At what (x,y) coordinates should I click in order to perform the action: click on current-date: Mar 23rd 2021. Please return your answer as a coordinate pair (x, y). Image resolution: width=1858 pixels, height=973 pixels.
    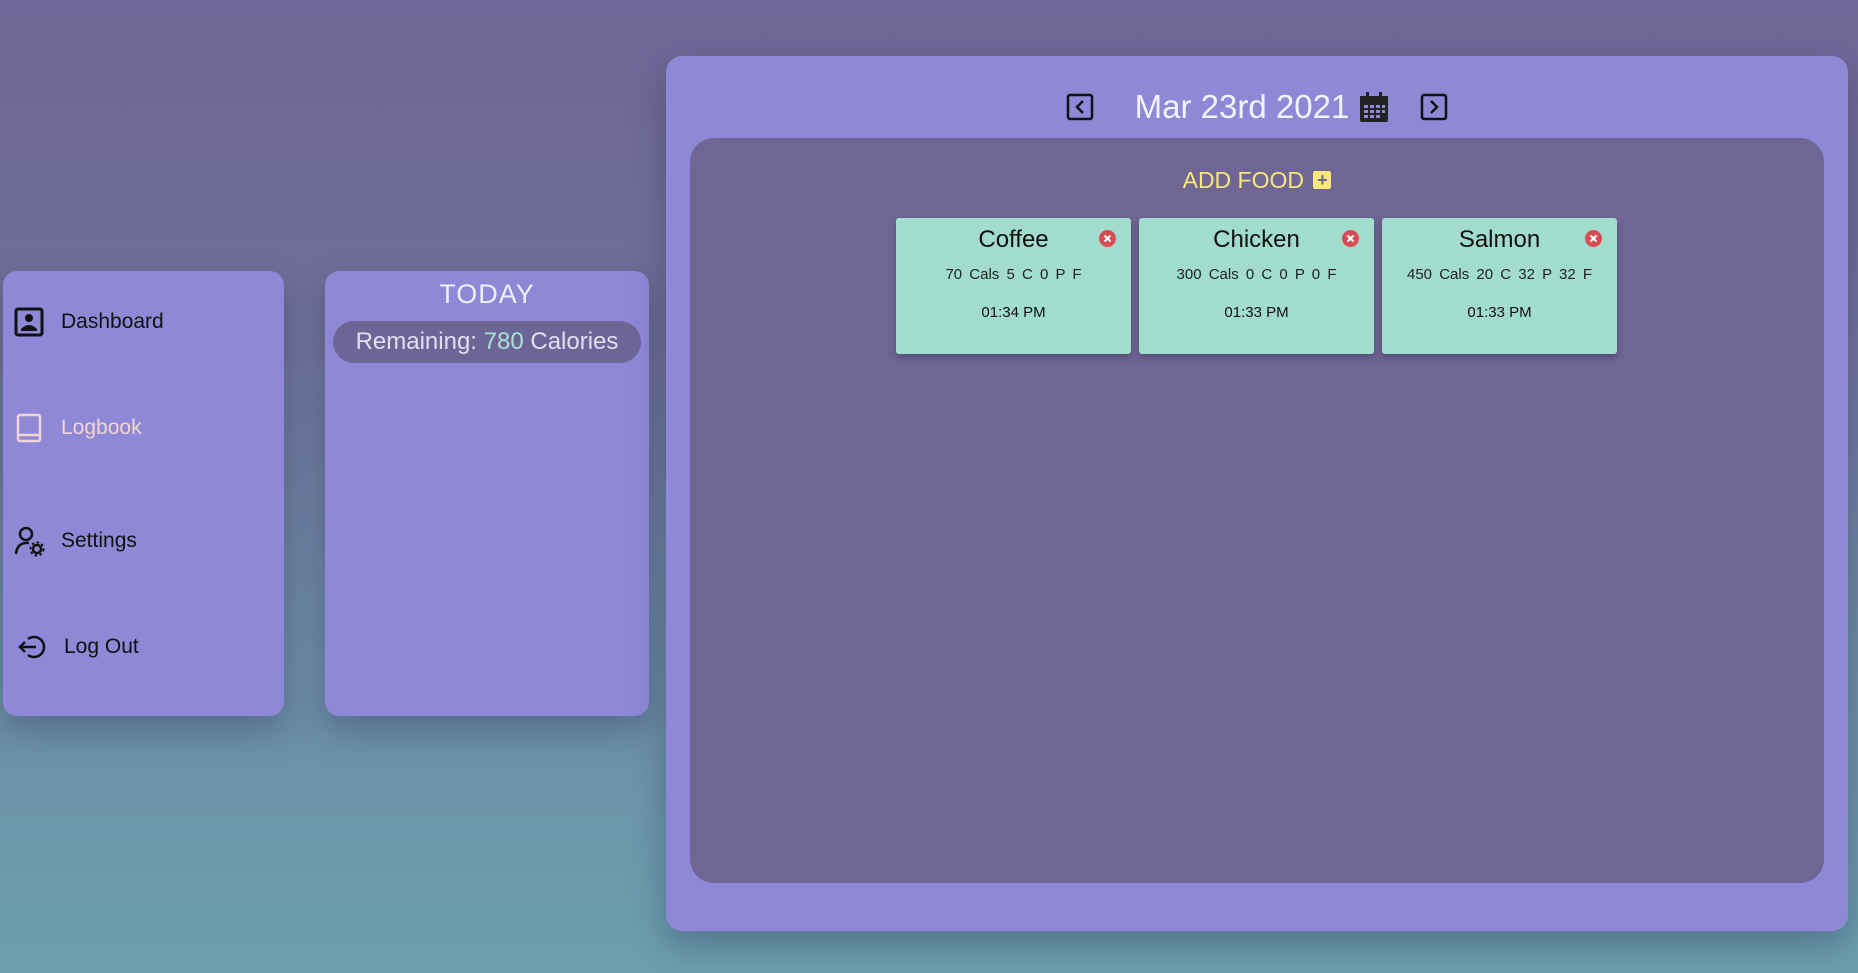
    Looking at the image, I should click on (1242, 106).